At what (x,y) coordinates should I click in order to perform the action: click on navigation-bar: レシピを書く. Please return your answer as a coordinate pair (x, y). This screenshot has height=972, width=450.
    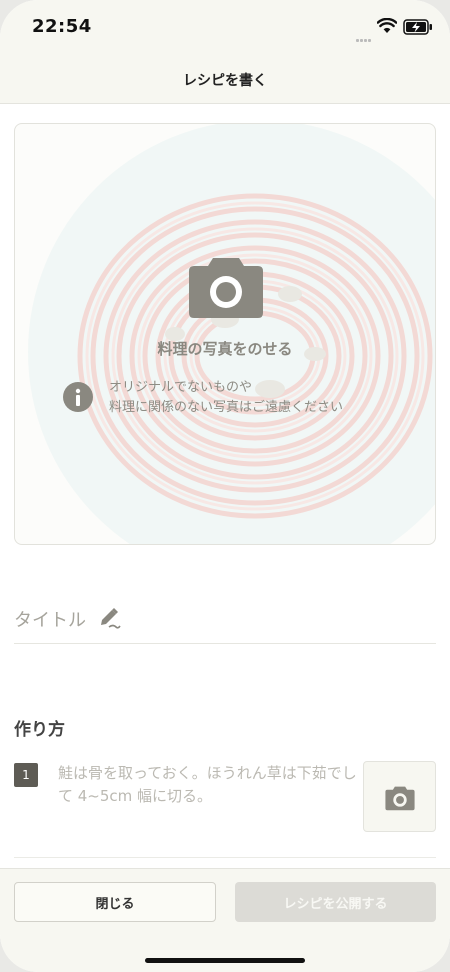
    Looking at the image, I should click on (225, 80).